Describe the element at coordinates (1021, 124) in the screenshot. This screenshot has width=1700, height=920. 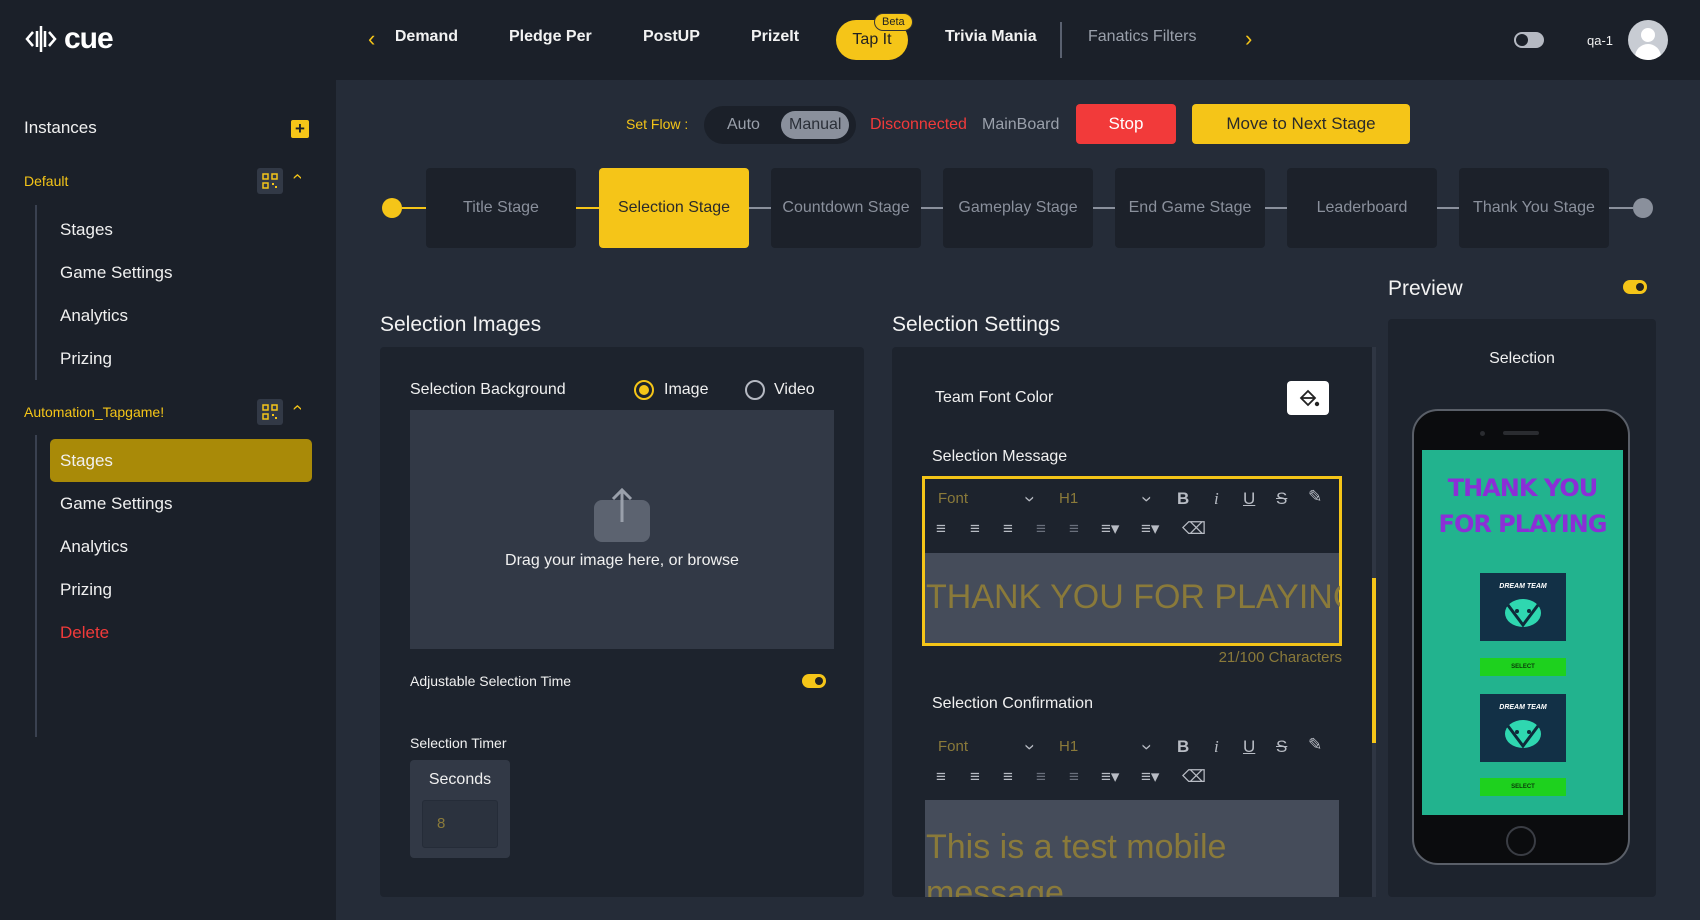
I see `board-name: MainBoard` at that location.